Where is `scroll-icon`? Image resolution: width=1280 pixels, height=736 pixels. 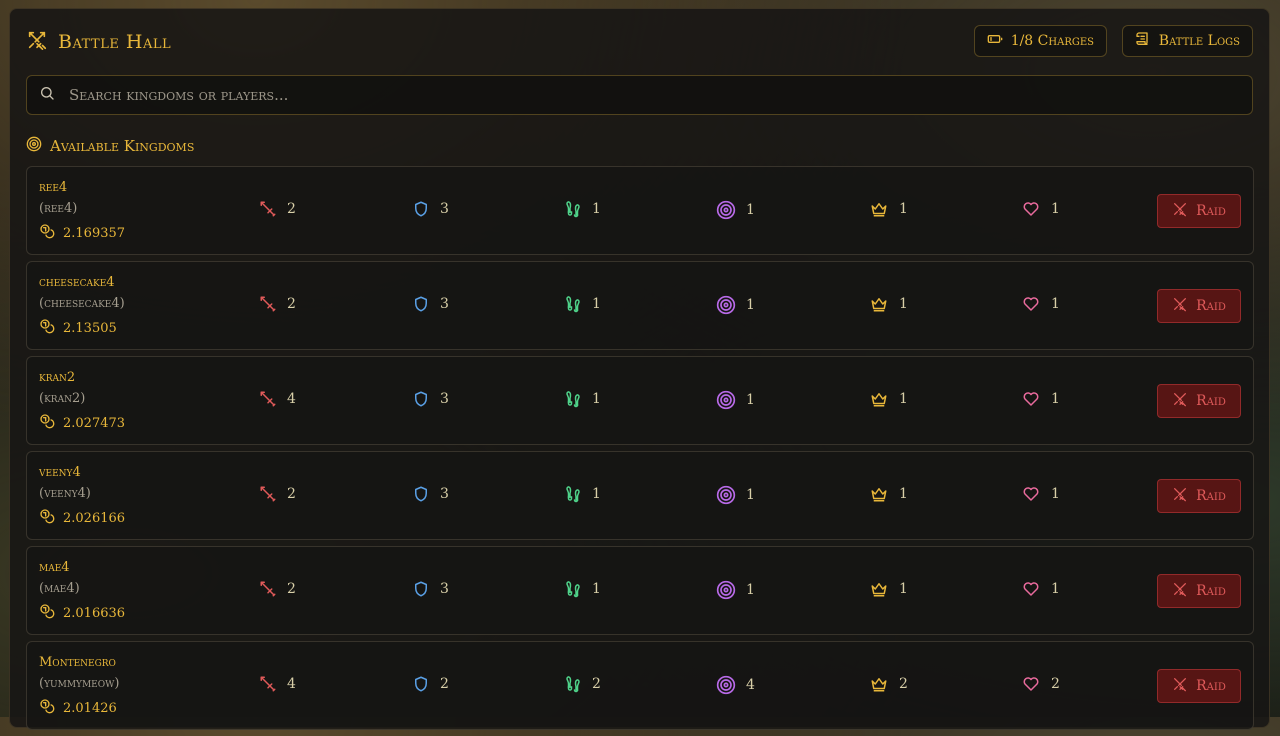
scroll-icon is located at coordinates (1143, 41).